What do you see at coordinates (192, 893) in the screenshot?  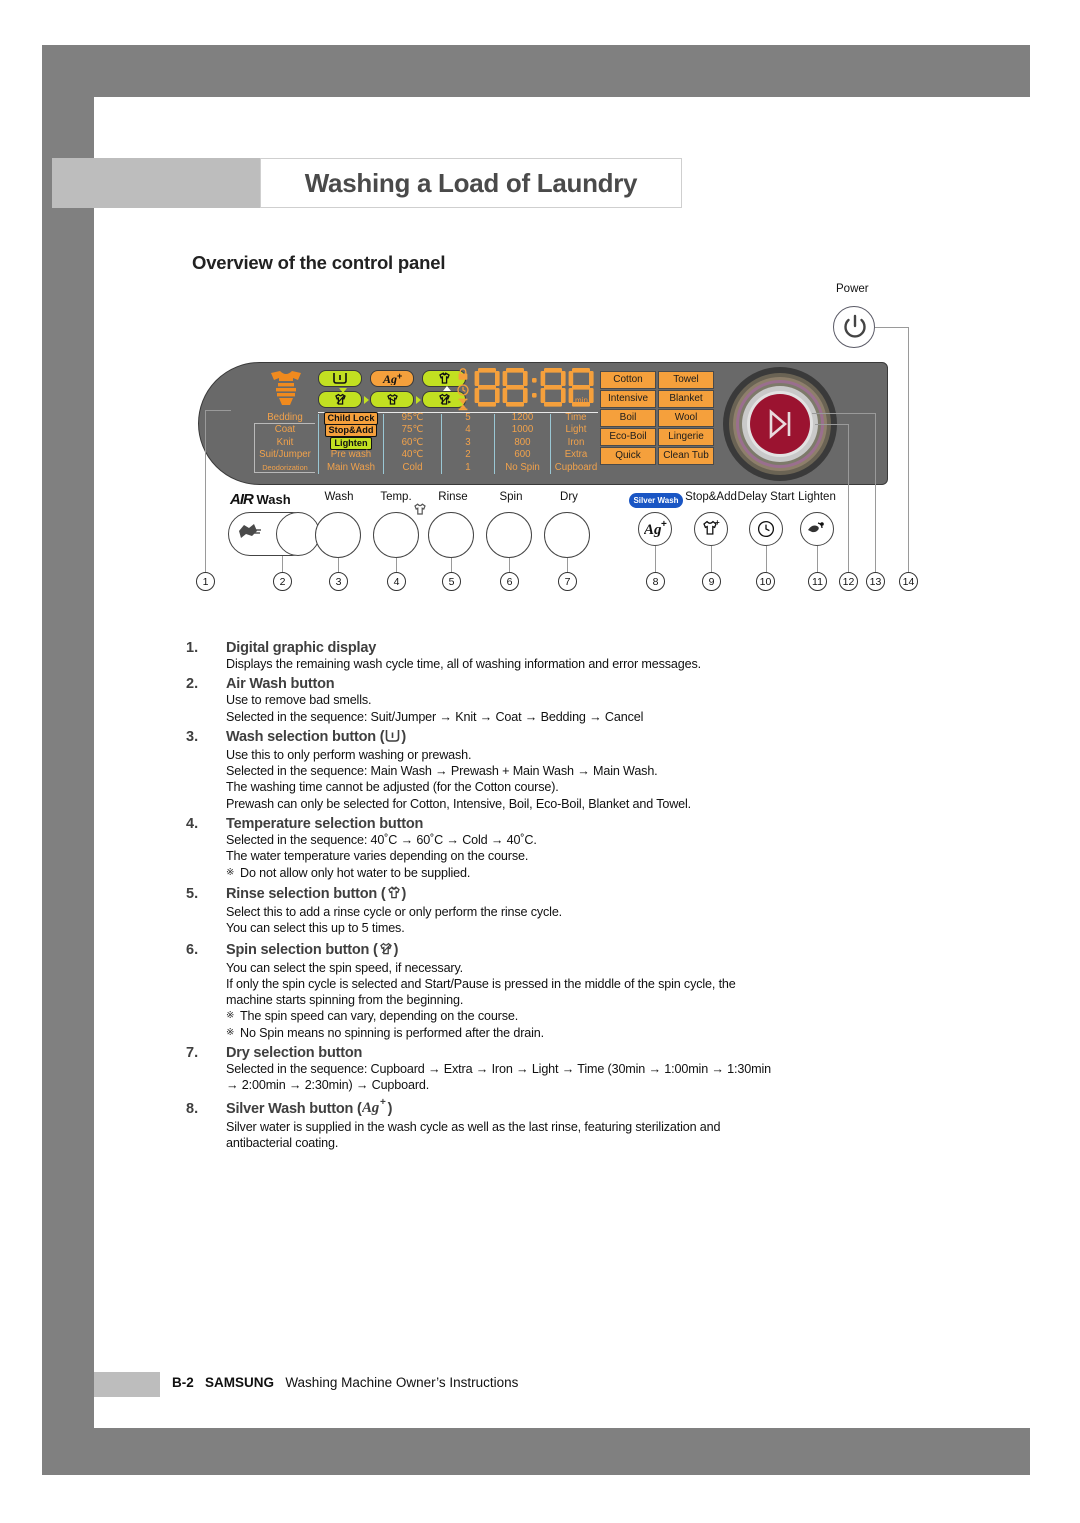 I see `instruction-number: 5.` at bounding box center [192, 893].